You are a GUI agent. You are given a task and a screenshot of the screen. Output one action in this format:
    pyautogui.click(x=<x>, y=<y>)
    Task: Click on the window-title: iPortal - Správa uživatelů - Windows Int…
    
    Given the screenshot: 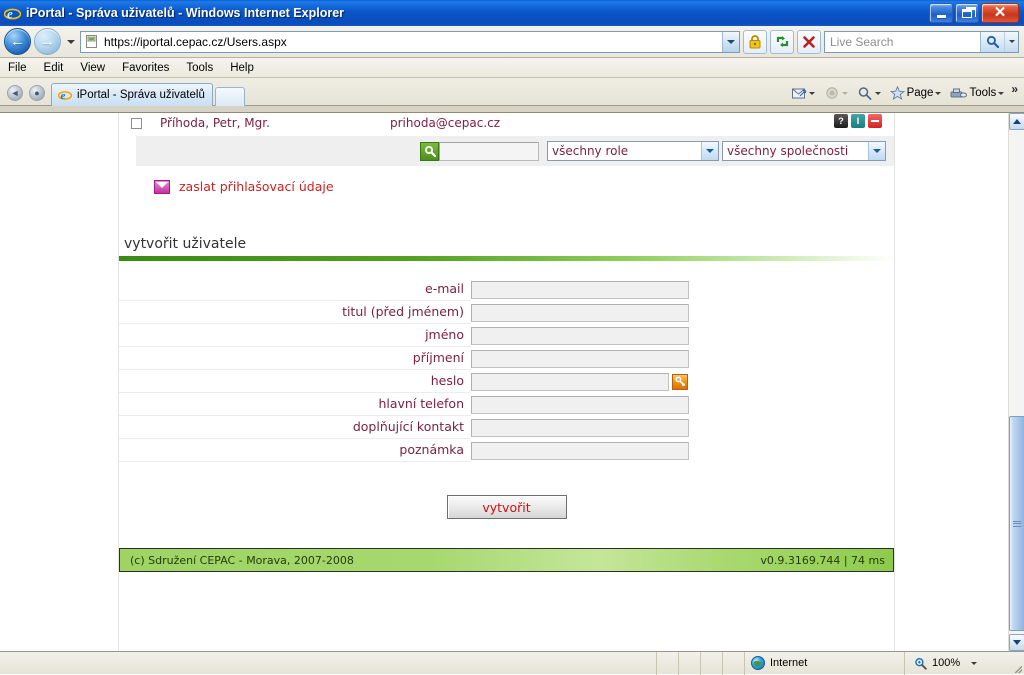 What is the action you would take?
    pyautogui.click(x=185, y=13)
    